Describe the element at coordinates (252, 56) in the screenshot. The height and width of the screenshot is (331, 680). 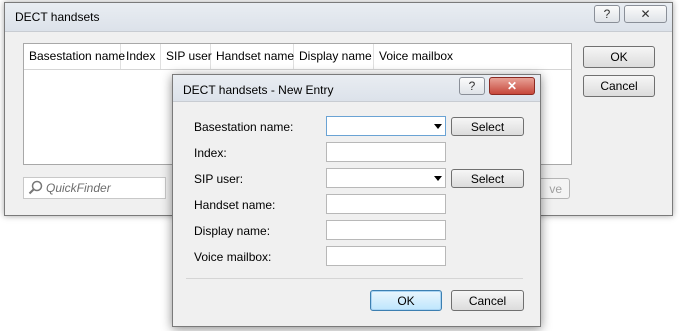
I see `column-header-handset-name: Handset name` at that location.